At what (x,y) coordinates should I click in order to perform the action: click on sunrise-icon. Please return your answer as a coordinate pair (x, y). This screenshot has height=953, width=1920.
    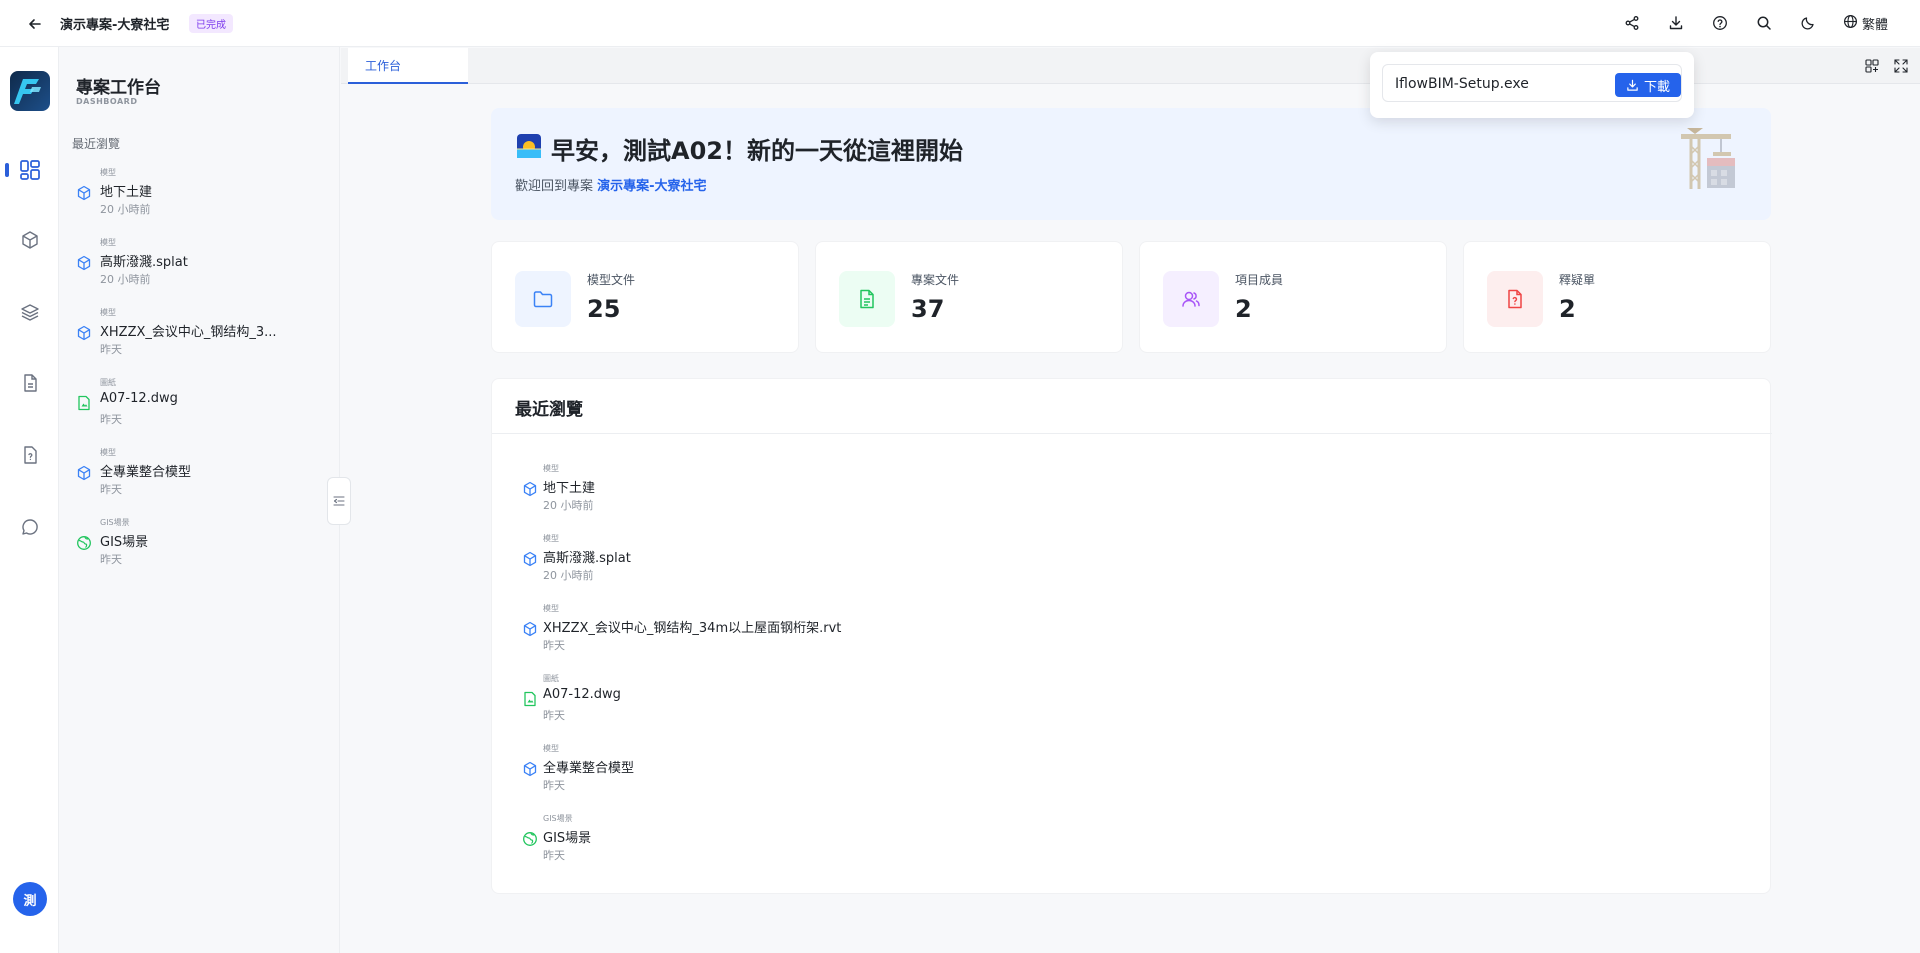
    Looking at the image, I should click on (529, 149).